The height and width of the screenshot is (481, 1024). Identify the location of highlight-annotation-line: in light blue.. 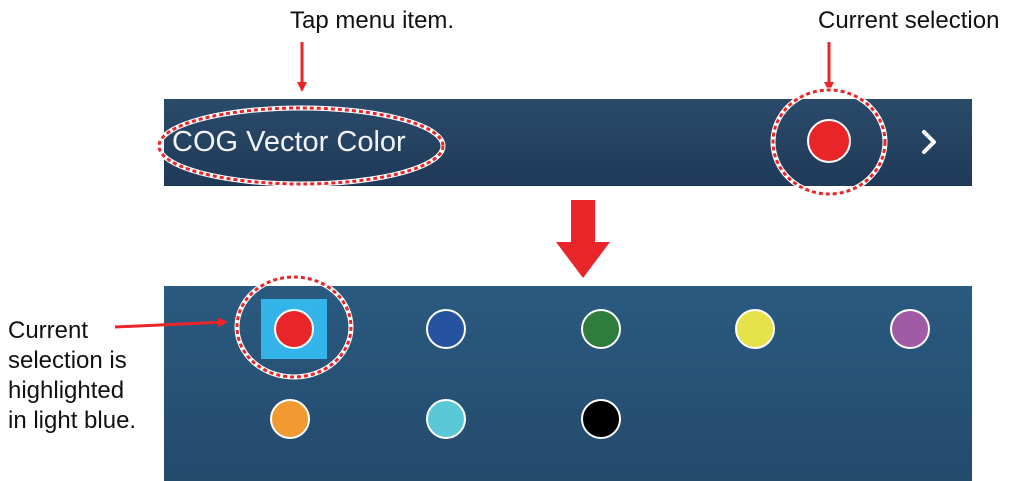
(72, 420).